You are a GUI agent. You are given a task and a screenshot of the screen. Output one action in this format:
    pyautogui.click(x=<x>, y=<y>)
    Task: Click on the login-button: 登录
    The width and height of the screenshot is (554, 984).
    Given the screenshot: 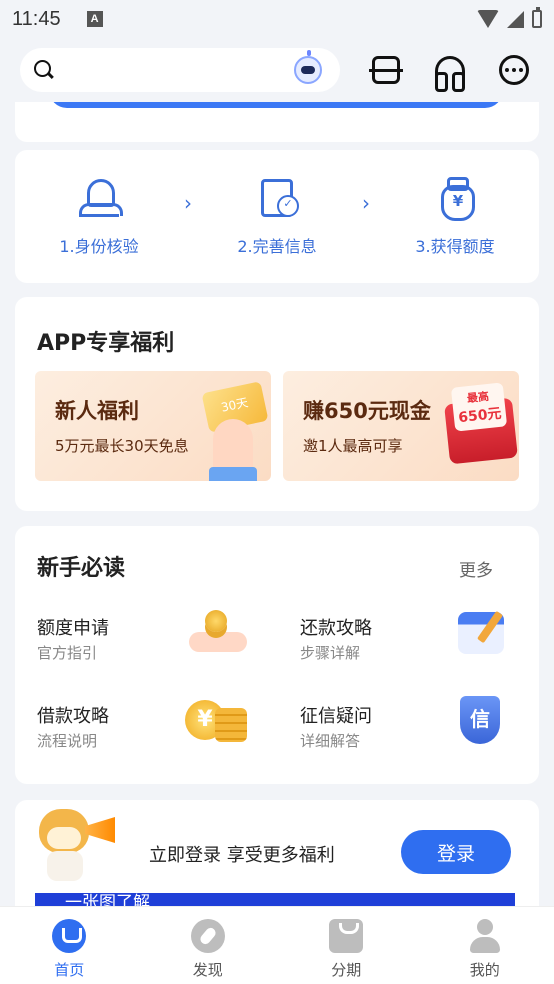 What is the action you would take?
    pyautogui.click(x=456, y=852)
    